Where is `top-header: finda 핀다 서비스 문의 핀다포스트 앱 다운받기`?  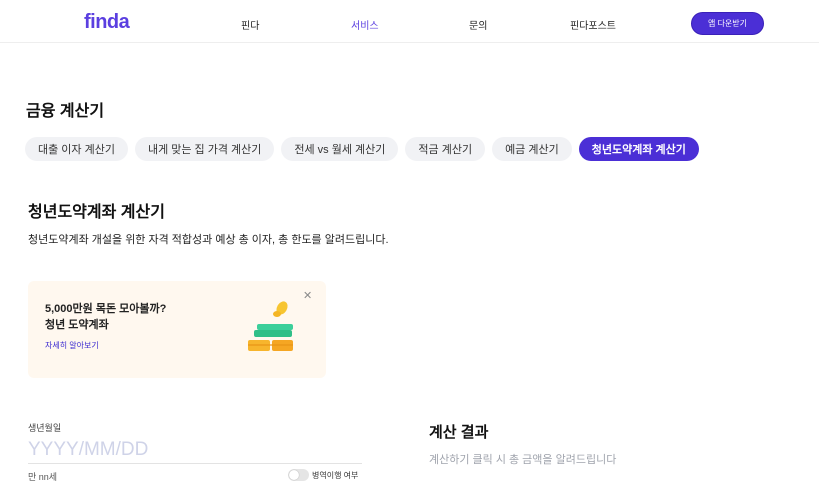
top-header: finda 핀다 서비스 문의 핀다포스트 앱 다운받기 is located at coordinates (409, 21).